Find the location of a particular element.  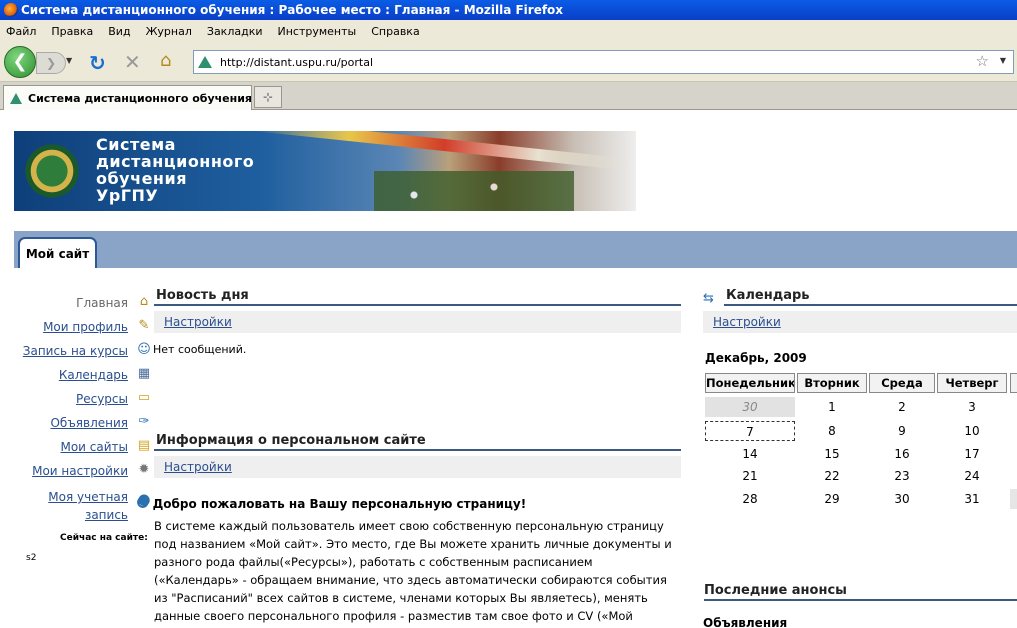

calendar-sync-icon: ⇆ is located at coordinates (708, 298).